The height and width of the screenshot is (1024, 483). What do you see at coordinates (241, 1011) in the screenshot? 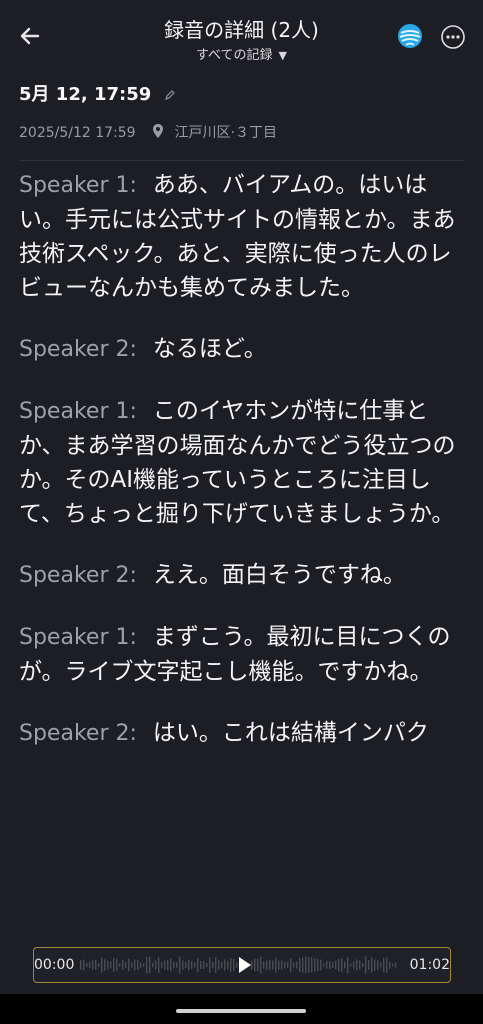
I see `home-indicator` at bounding box center [241, 1011].